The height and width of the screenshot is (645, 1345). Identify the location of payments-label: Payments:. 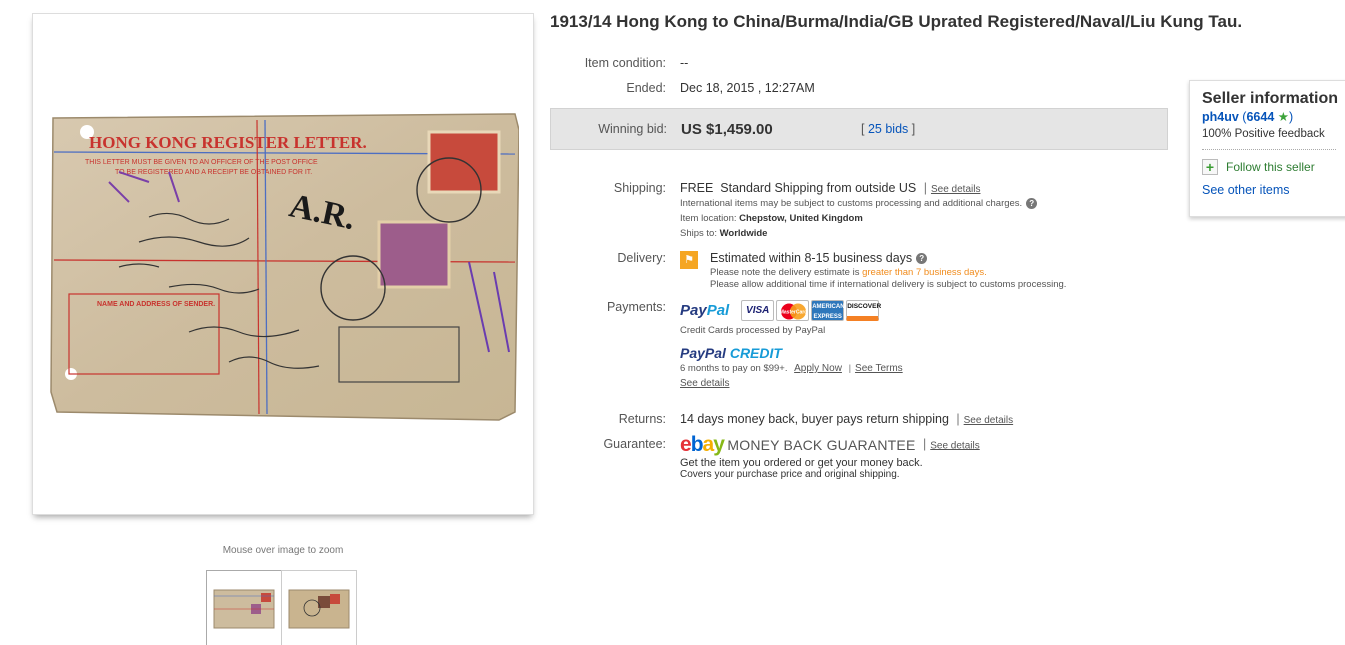
(636, 307).